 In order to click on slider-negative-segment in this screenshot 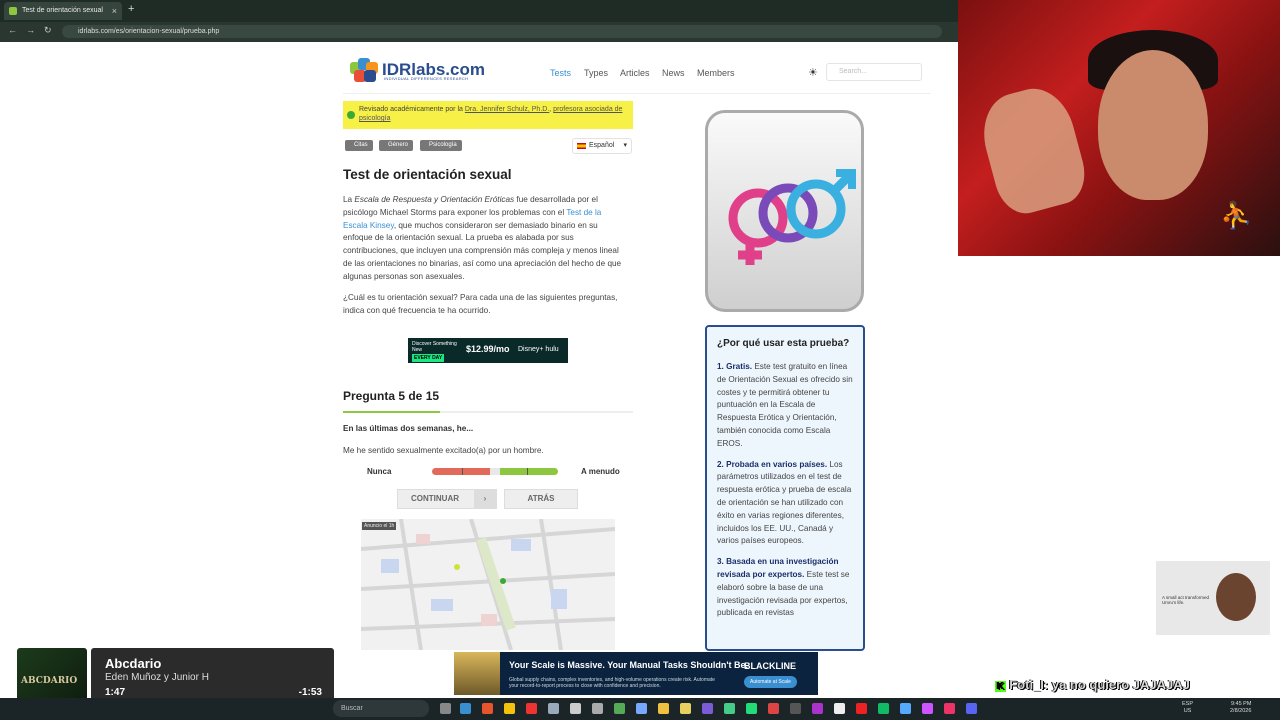, I will do `click(461, 471)`.